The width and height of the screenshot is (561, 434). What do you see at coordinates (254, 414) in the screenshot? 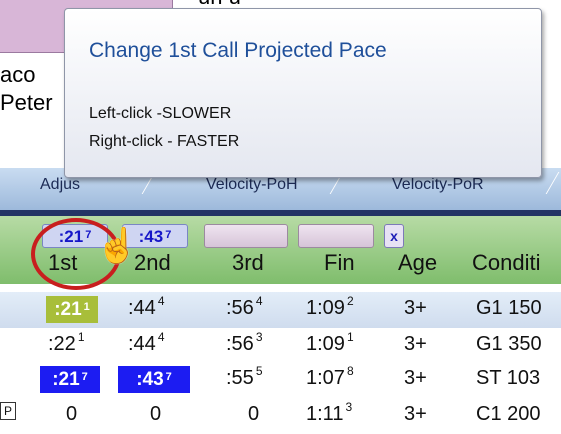
I see `cell-3rd: 0` at bounding box center [254, 414].